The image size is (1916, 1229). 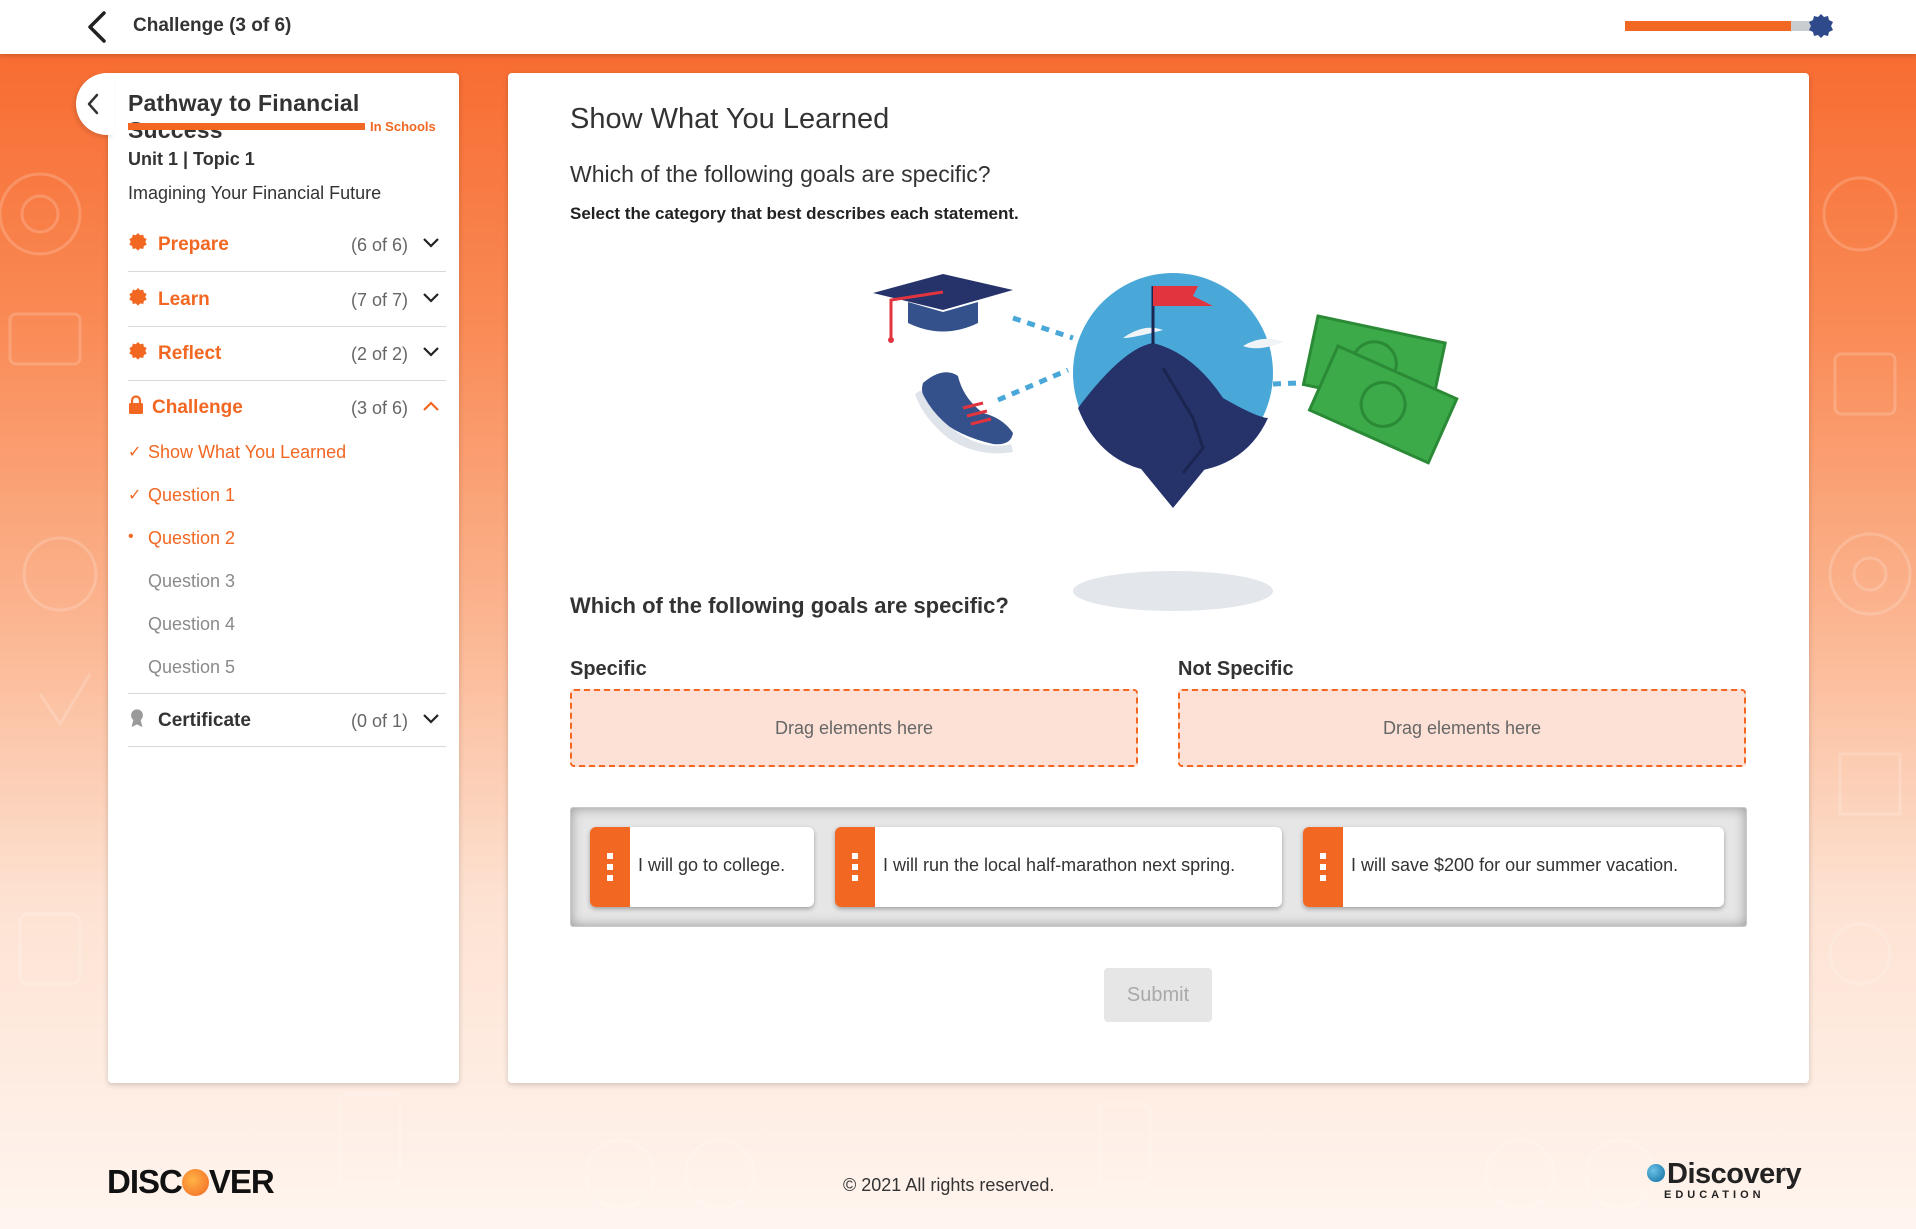 What do you see at coordinates (136, 404) in the screenshot?
I see `lock-icon` at bounding box center [136, 404].